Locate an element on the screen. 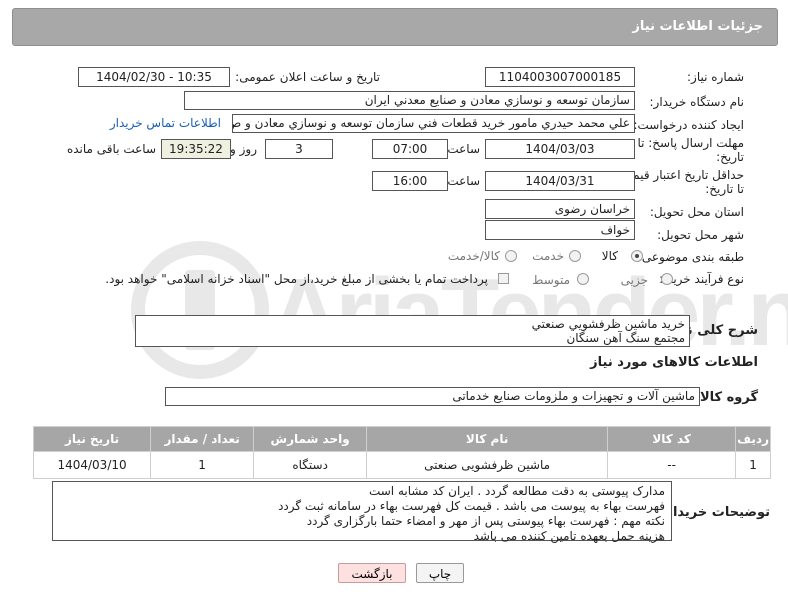 The image size is (788, 598). col-quantity: تعداد / مقدار is located at coordinates (202, 439).